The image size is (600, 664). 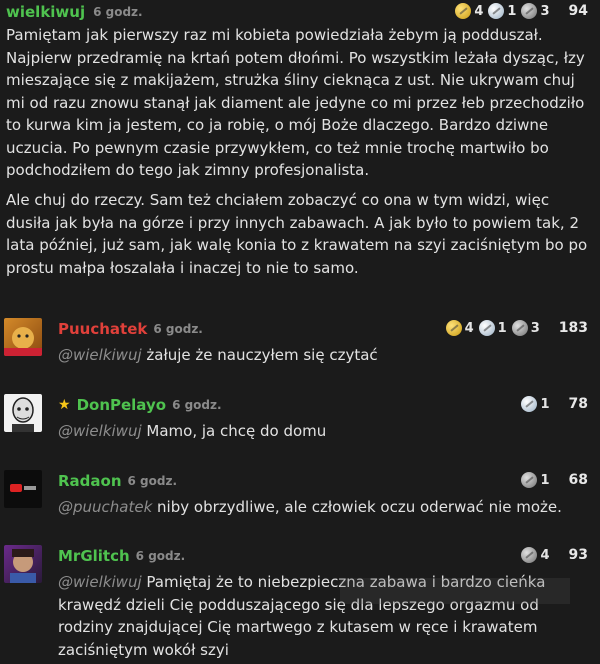 I want to click on reply-author-row: Radaon 6 godz., so click(x=117, y=481).